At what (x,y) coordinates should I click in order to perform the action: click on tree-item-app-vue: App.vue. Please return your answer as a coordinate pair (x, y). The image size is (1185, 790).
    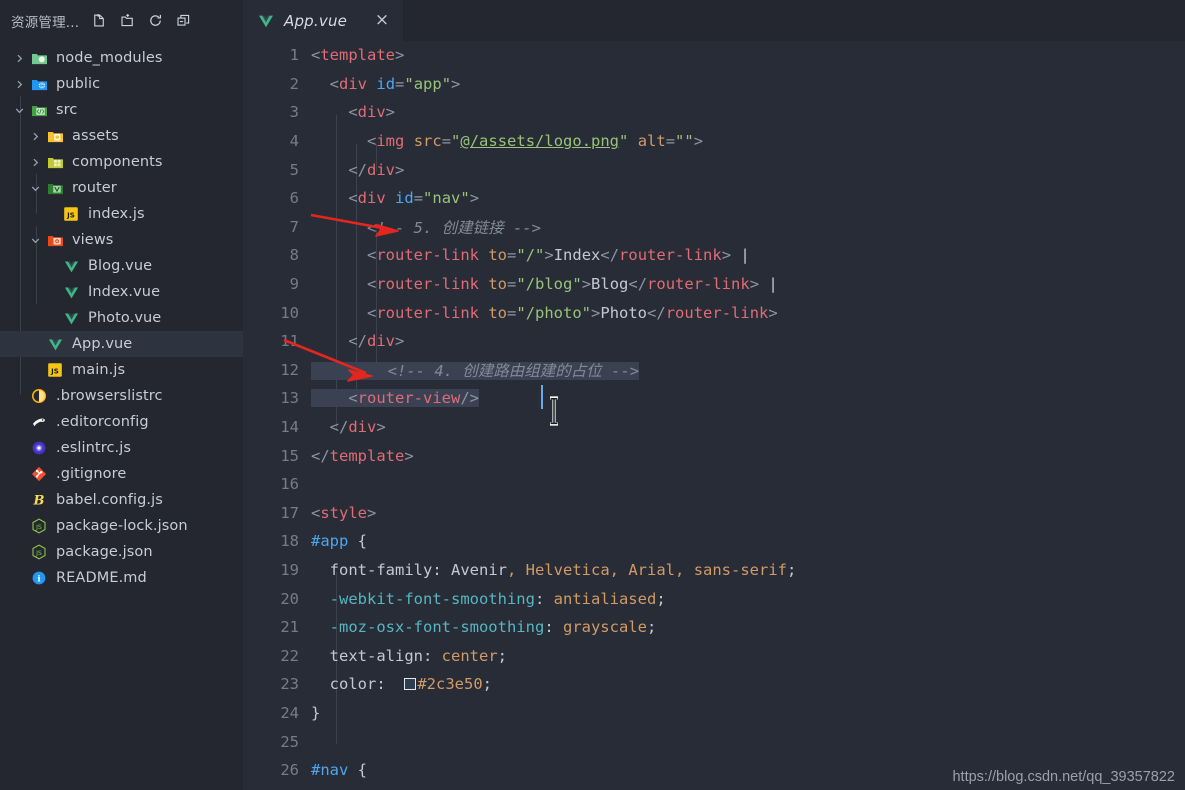
    Looking at the image, I should click on (121, 344).